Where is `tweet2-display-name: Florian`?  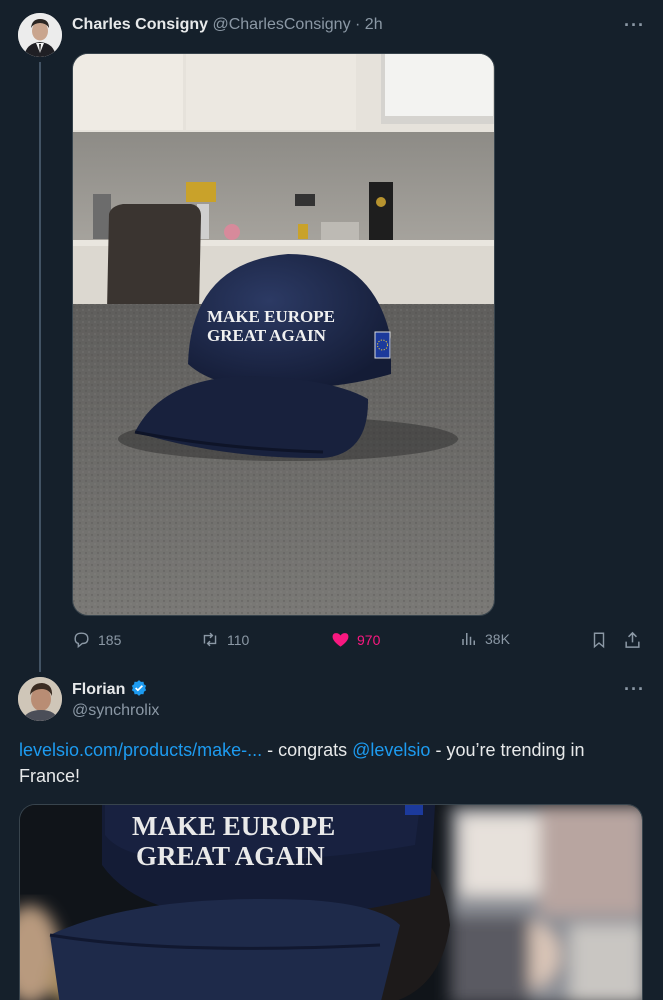 tweet2-display-name: Florian is located at coordinates (98, 689).